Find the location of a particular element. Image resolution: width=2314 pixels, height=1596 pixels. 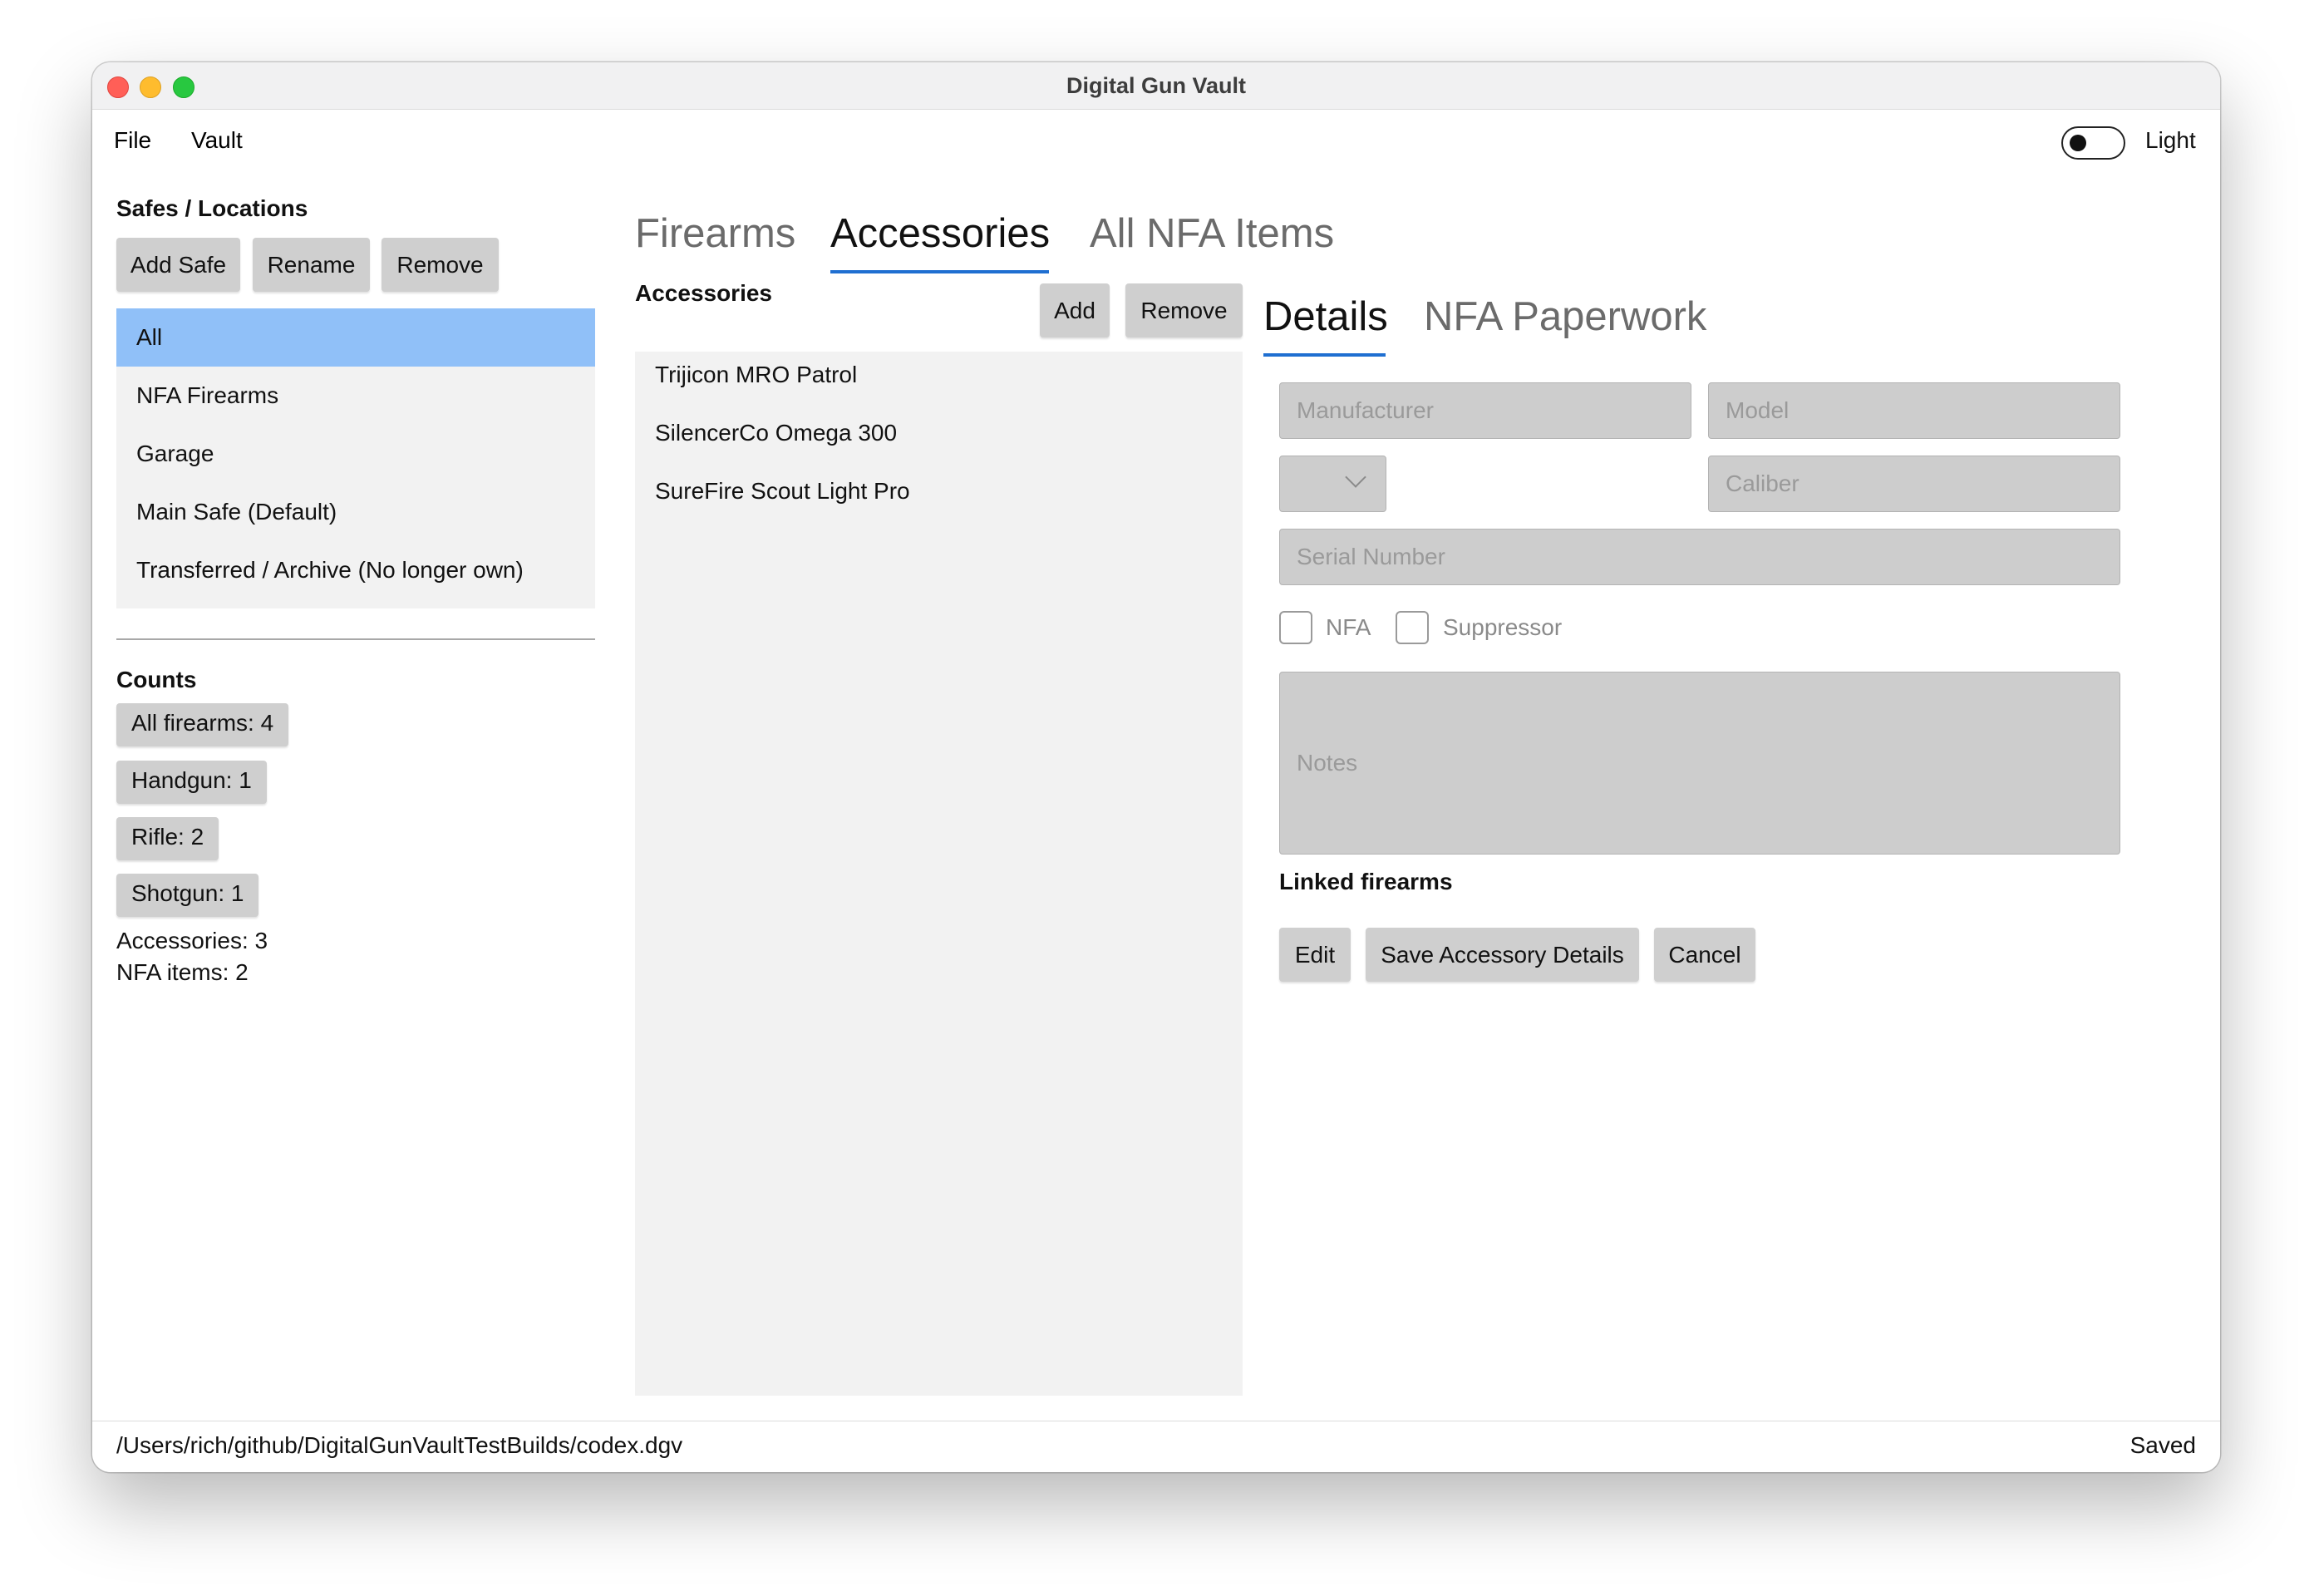

chevron-down-icon is located at coordinates (1355, 477).